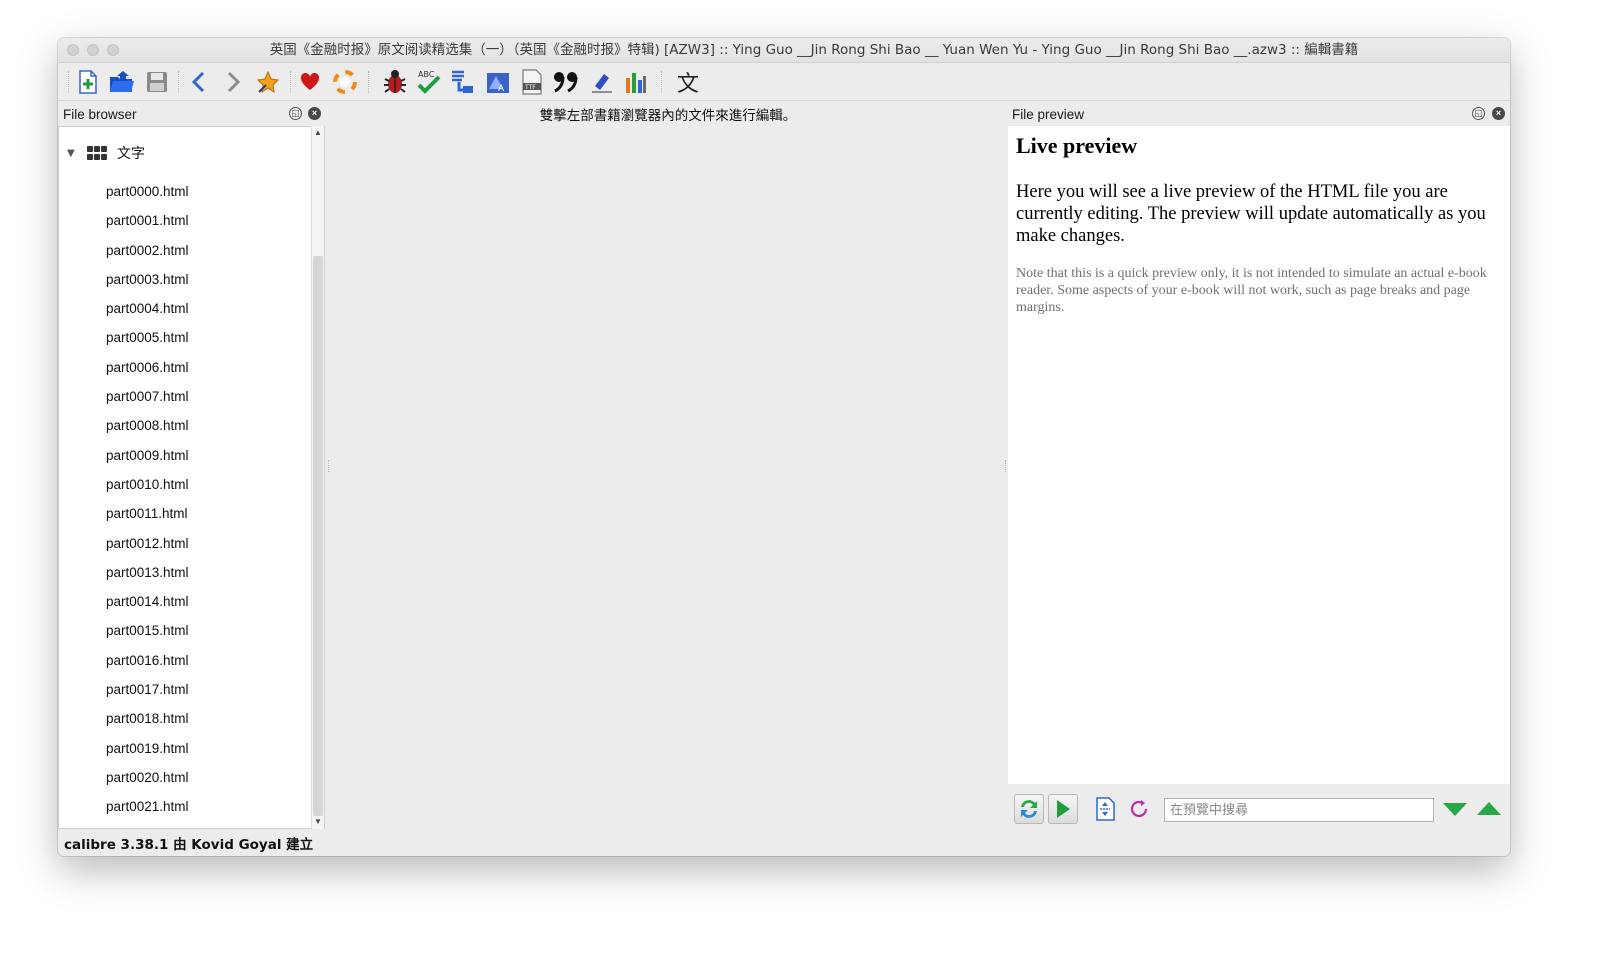 The width and height of the screenshot is (1600, 953). I want to click on scroll-up-arrow-icon: ▲, so click(318, 133).